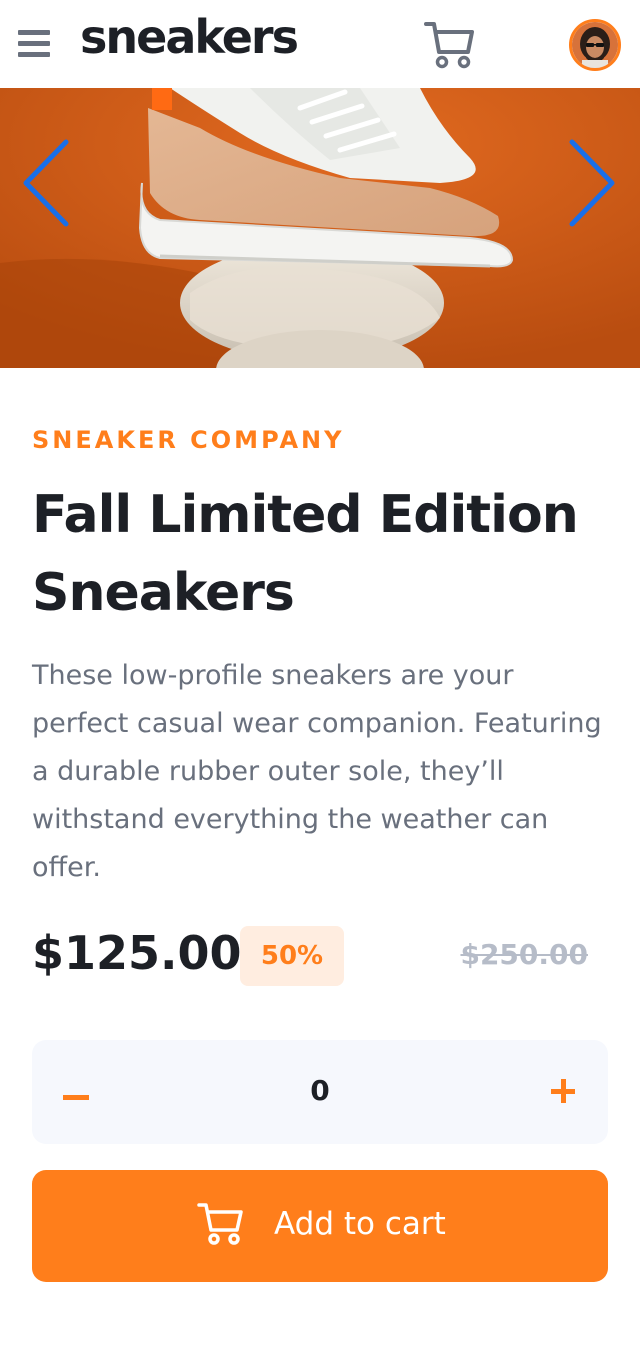 This screenshot has width=640, height=1346. I want to click on user-avatar, so click(595, 45).